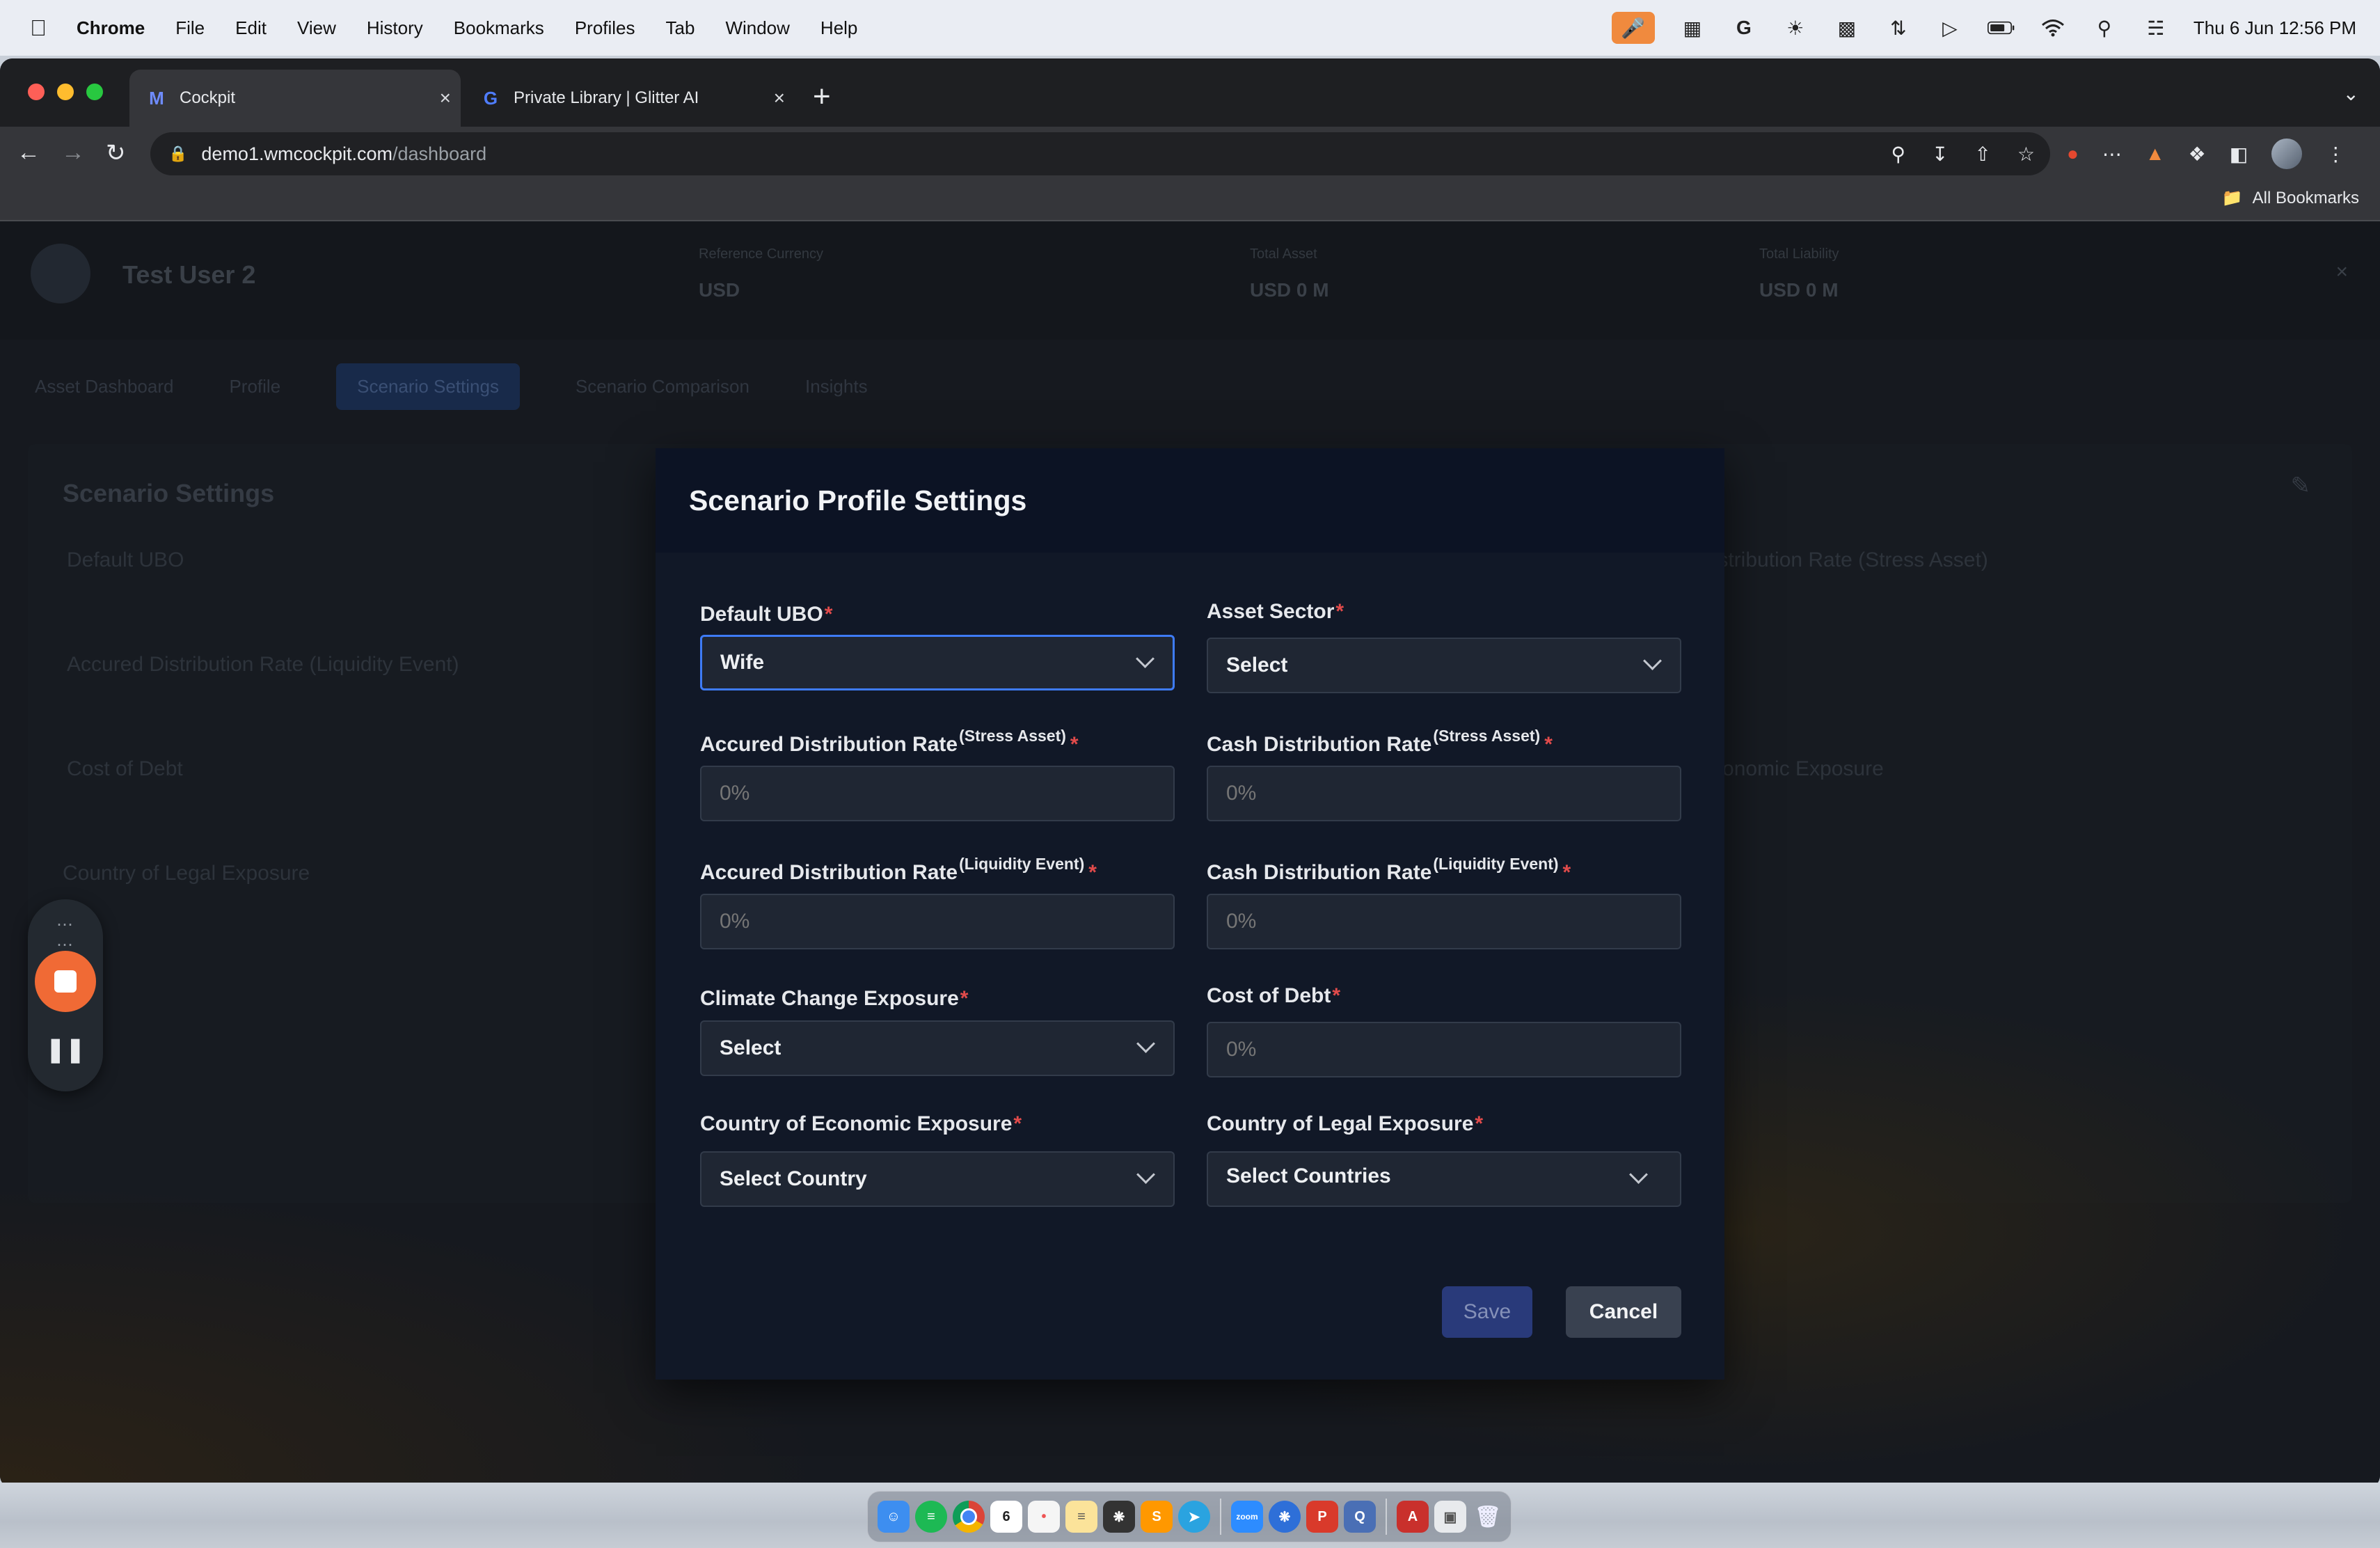 The width and height of the screenshot is (2380, 1548). I want to click on stat-total-asset: Total Asset USD 0 M, so click(1289, 273).